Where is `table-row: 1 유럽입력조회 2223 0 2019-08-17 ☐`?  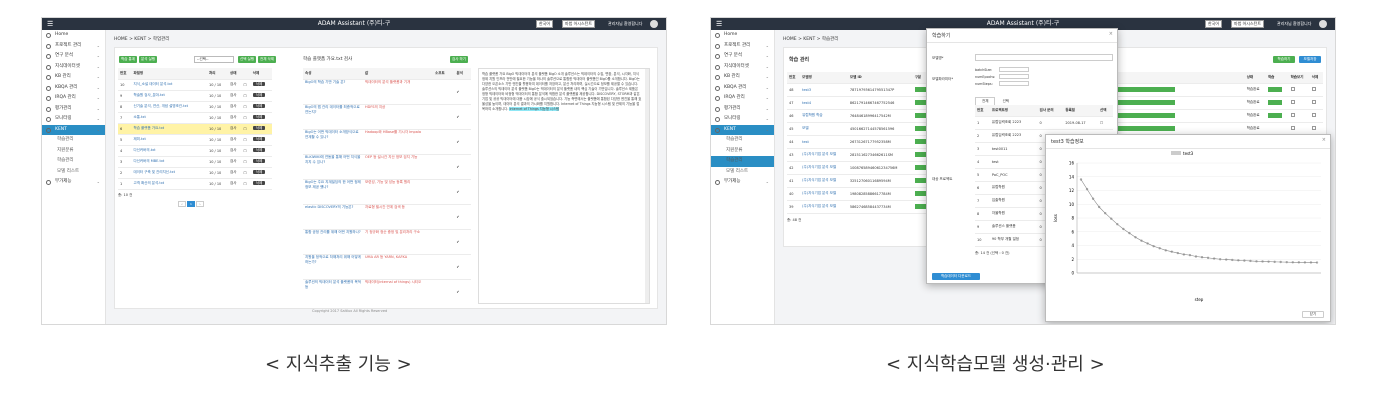 table-row: 1 유럽입력조회 2223 0 2019-08-17 ☐ is located at coordinates (1044, 123).